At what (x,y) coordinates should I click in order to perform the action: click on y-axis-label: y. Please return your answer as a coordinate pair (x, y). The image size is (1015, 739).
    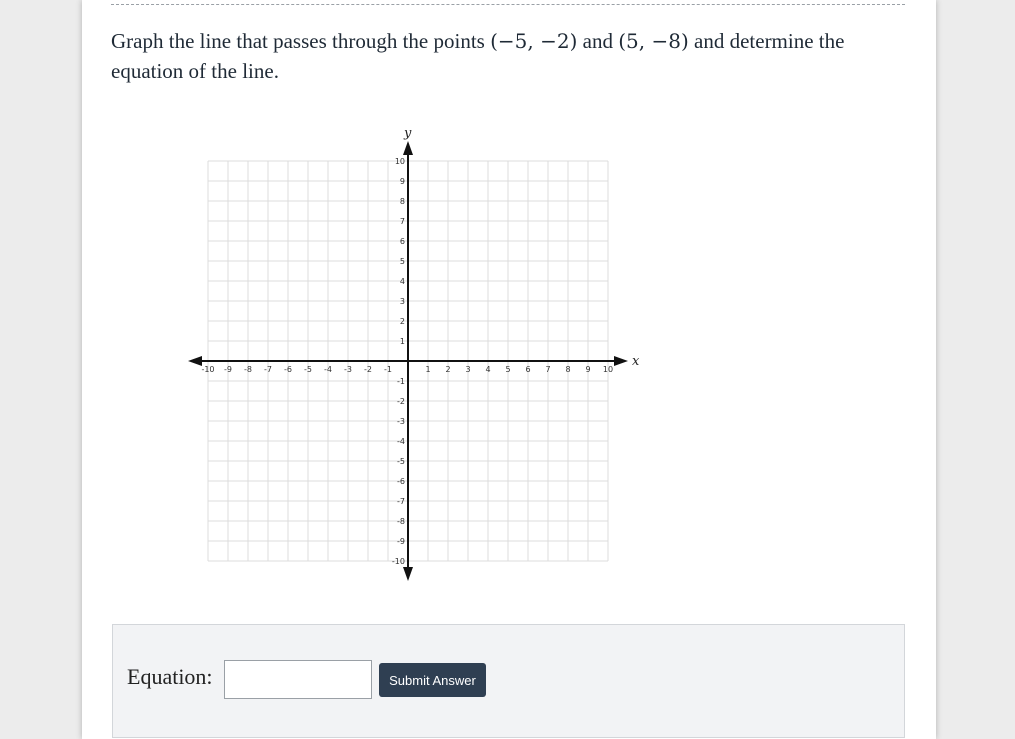
    Looking at the image, I should click on (407, 133).